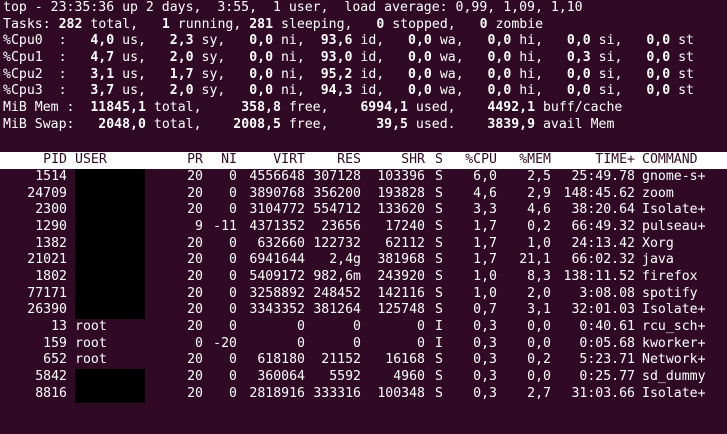 Image resolution: width=727 pixels, height=434 pixels. Describe the element at coordinates (670, 276) in the screenshot. I see `cell-command: firefox` at that location.